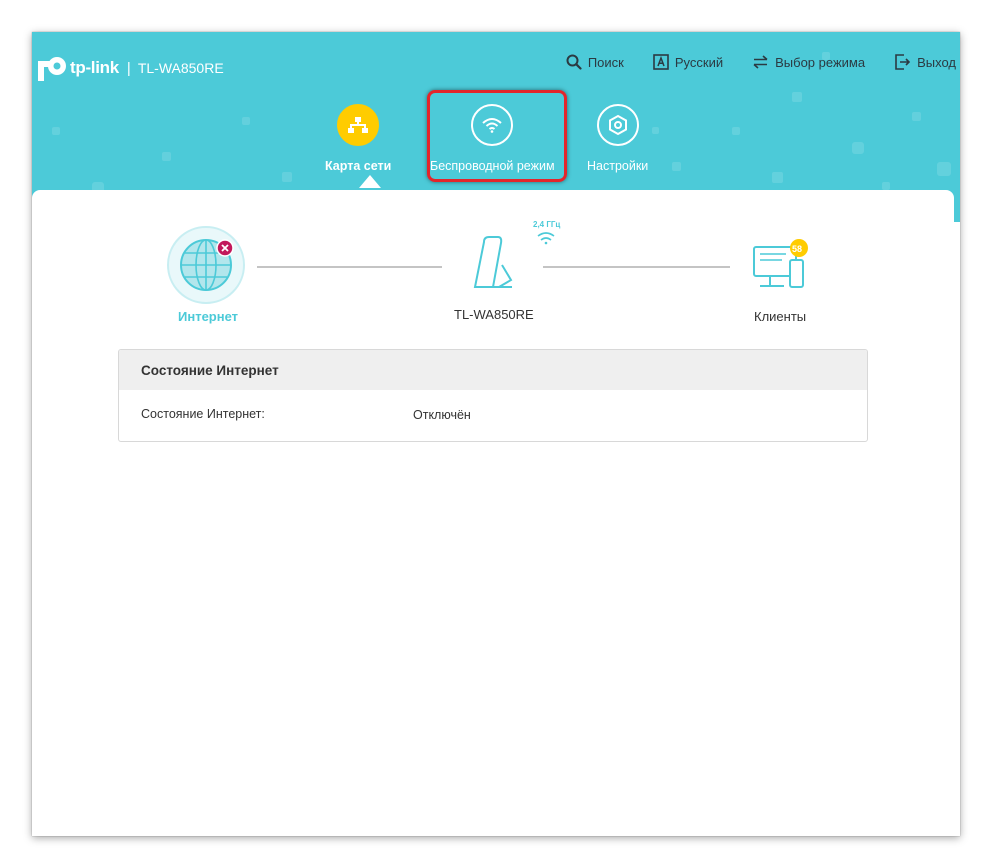 The width and height of the screenshot is (992, 868). What do you see at coordinates (699, 62) in the screenshot?
I see `language-label: Русский` at bounding box center [699, 62].